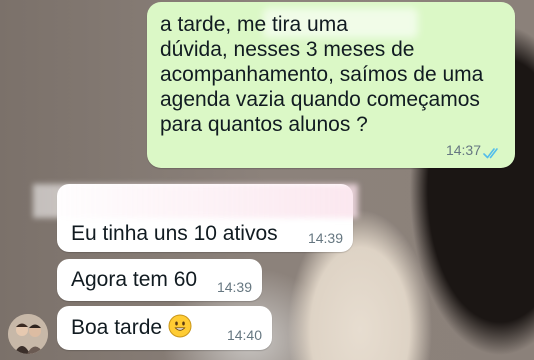  What do you see at coordinates (490, 153) in the screenshot?
I see `read-ticks-icon` at bounding box center [490, 153].